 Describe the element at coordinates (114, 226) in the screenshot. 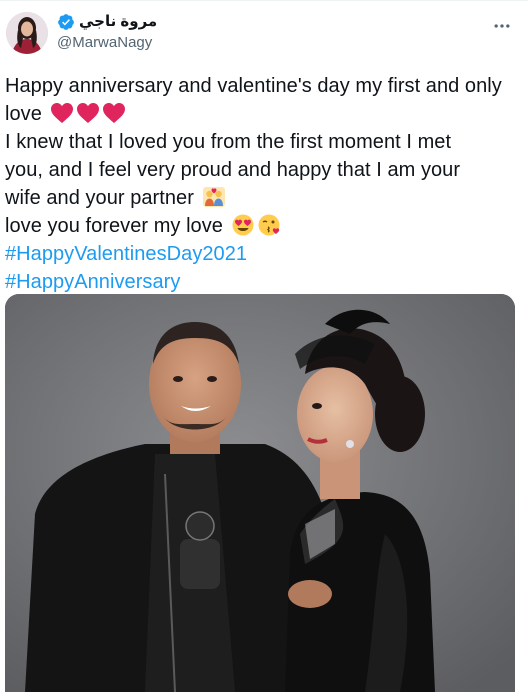

I see `tweet-line-6-text: love you forever my love` at that location.